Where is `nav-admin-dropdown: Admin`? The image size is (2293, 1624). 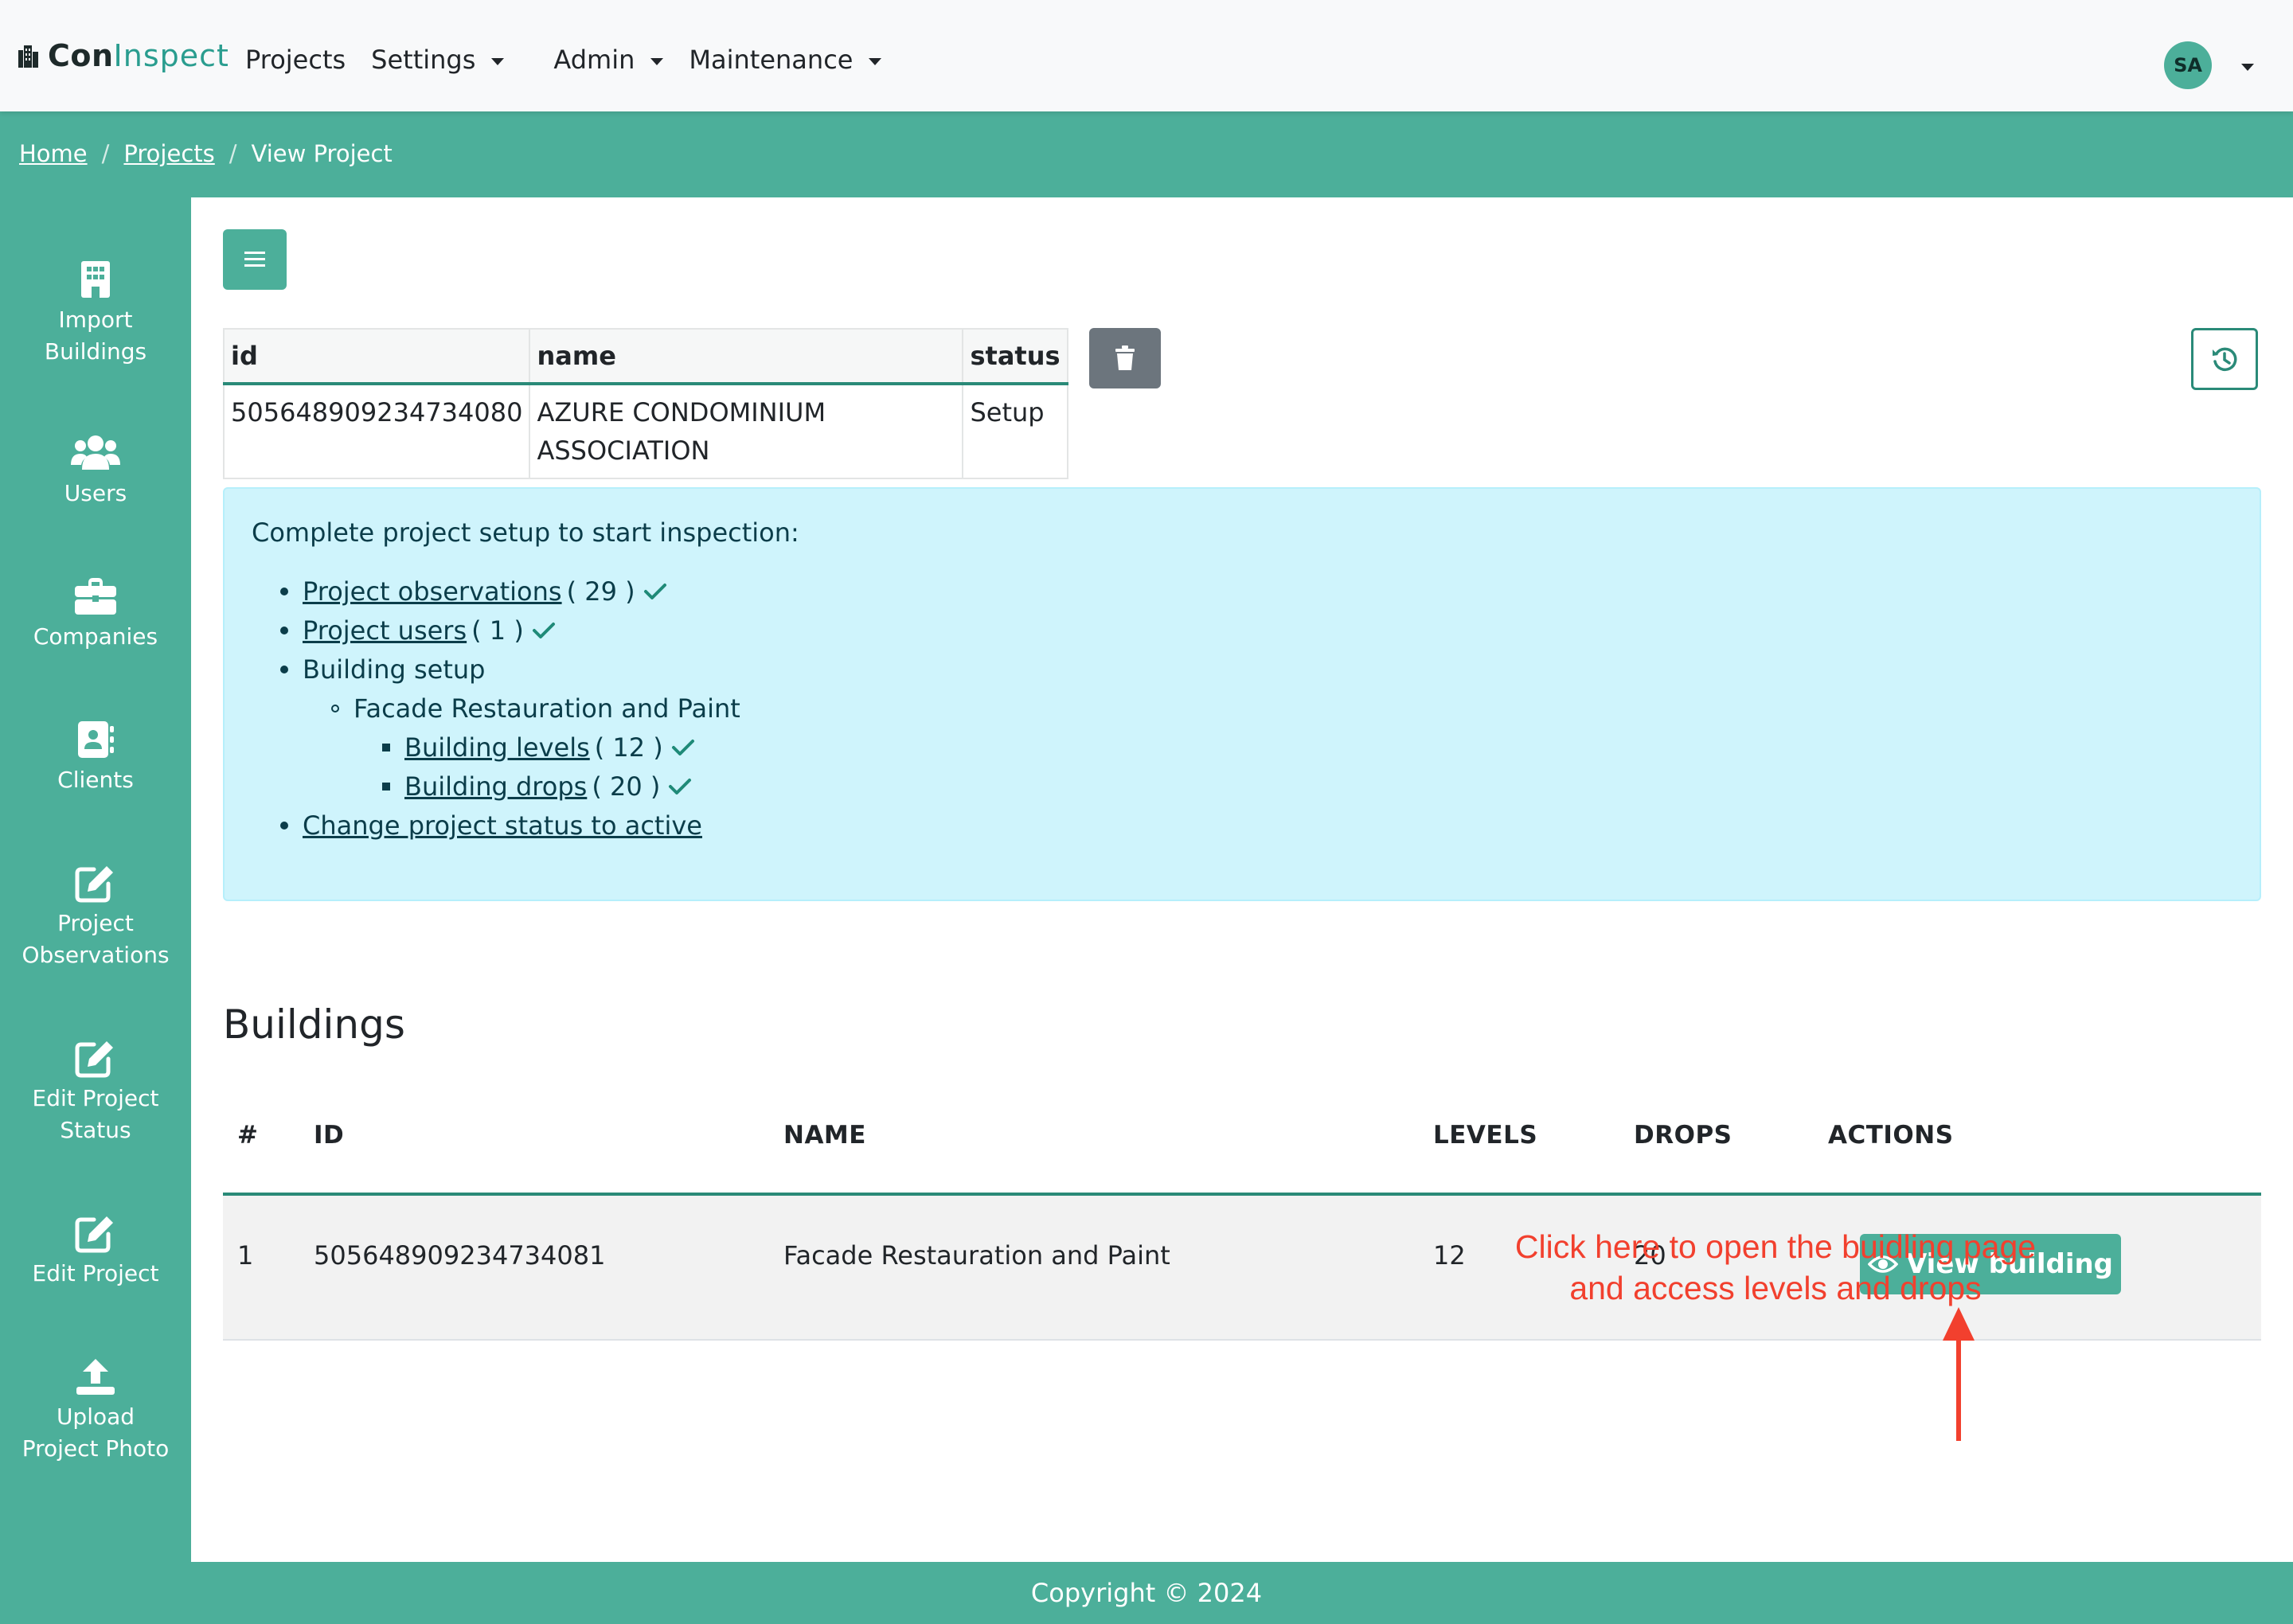
nav-admin-dropdown: Admin is located at coordinates (608, 60).